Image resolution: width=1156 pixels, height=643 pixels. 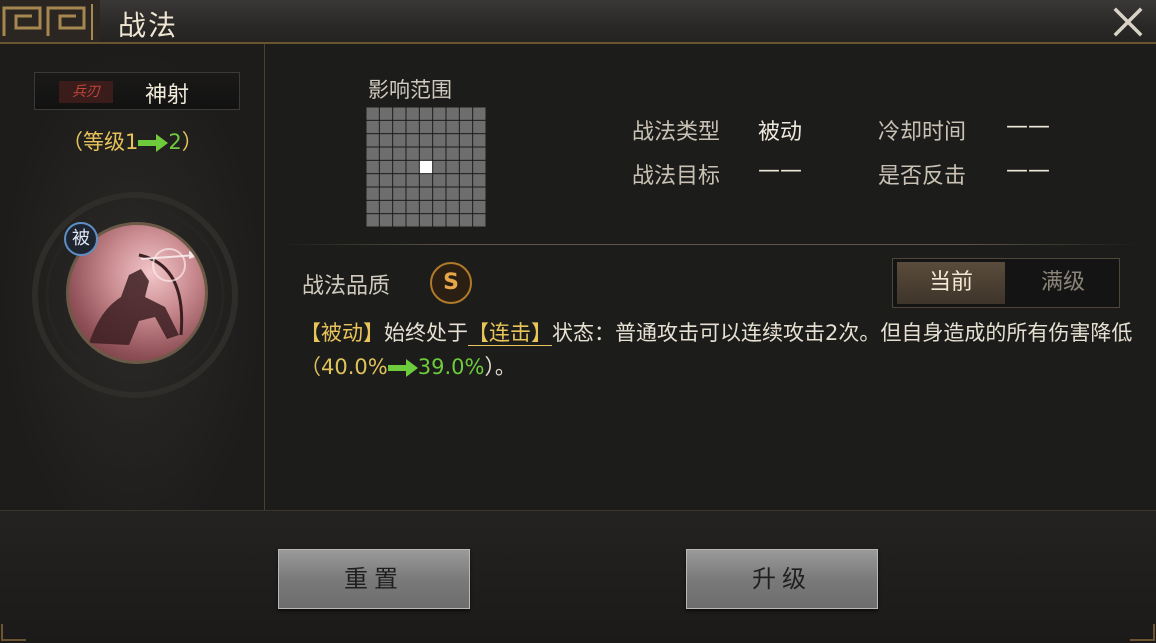 What do you see at coordinates (951, 283) in the screenshot?
I see `toggle-current: 当前` at bounding box center [951, 283].